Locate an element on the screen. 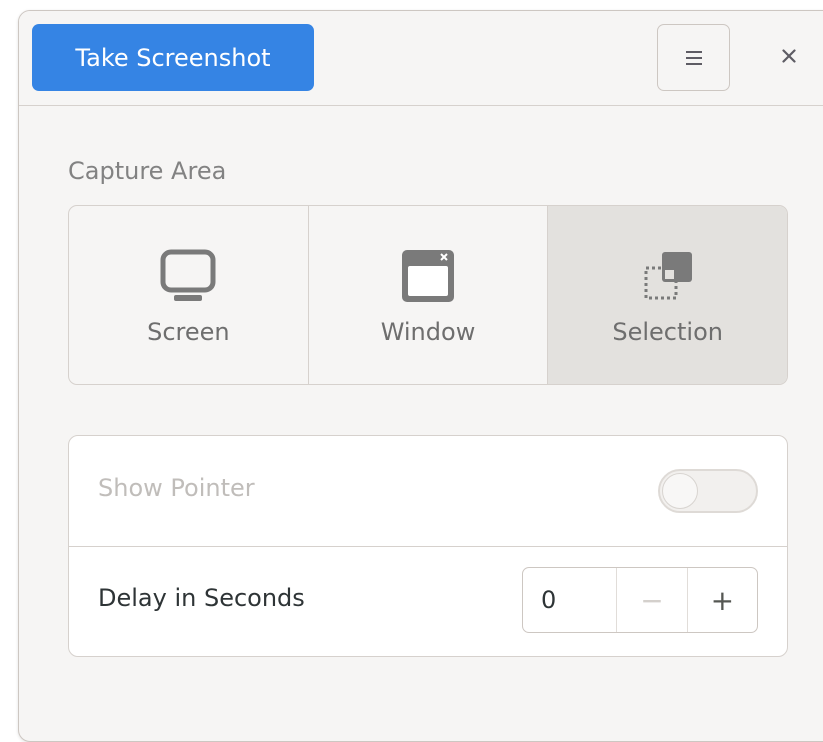 This screenshot has width=823, height=742. capture-window-label: Window is located at coordinates (428, 332).